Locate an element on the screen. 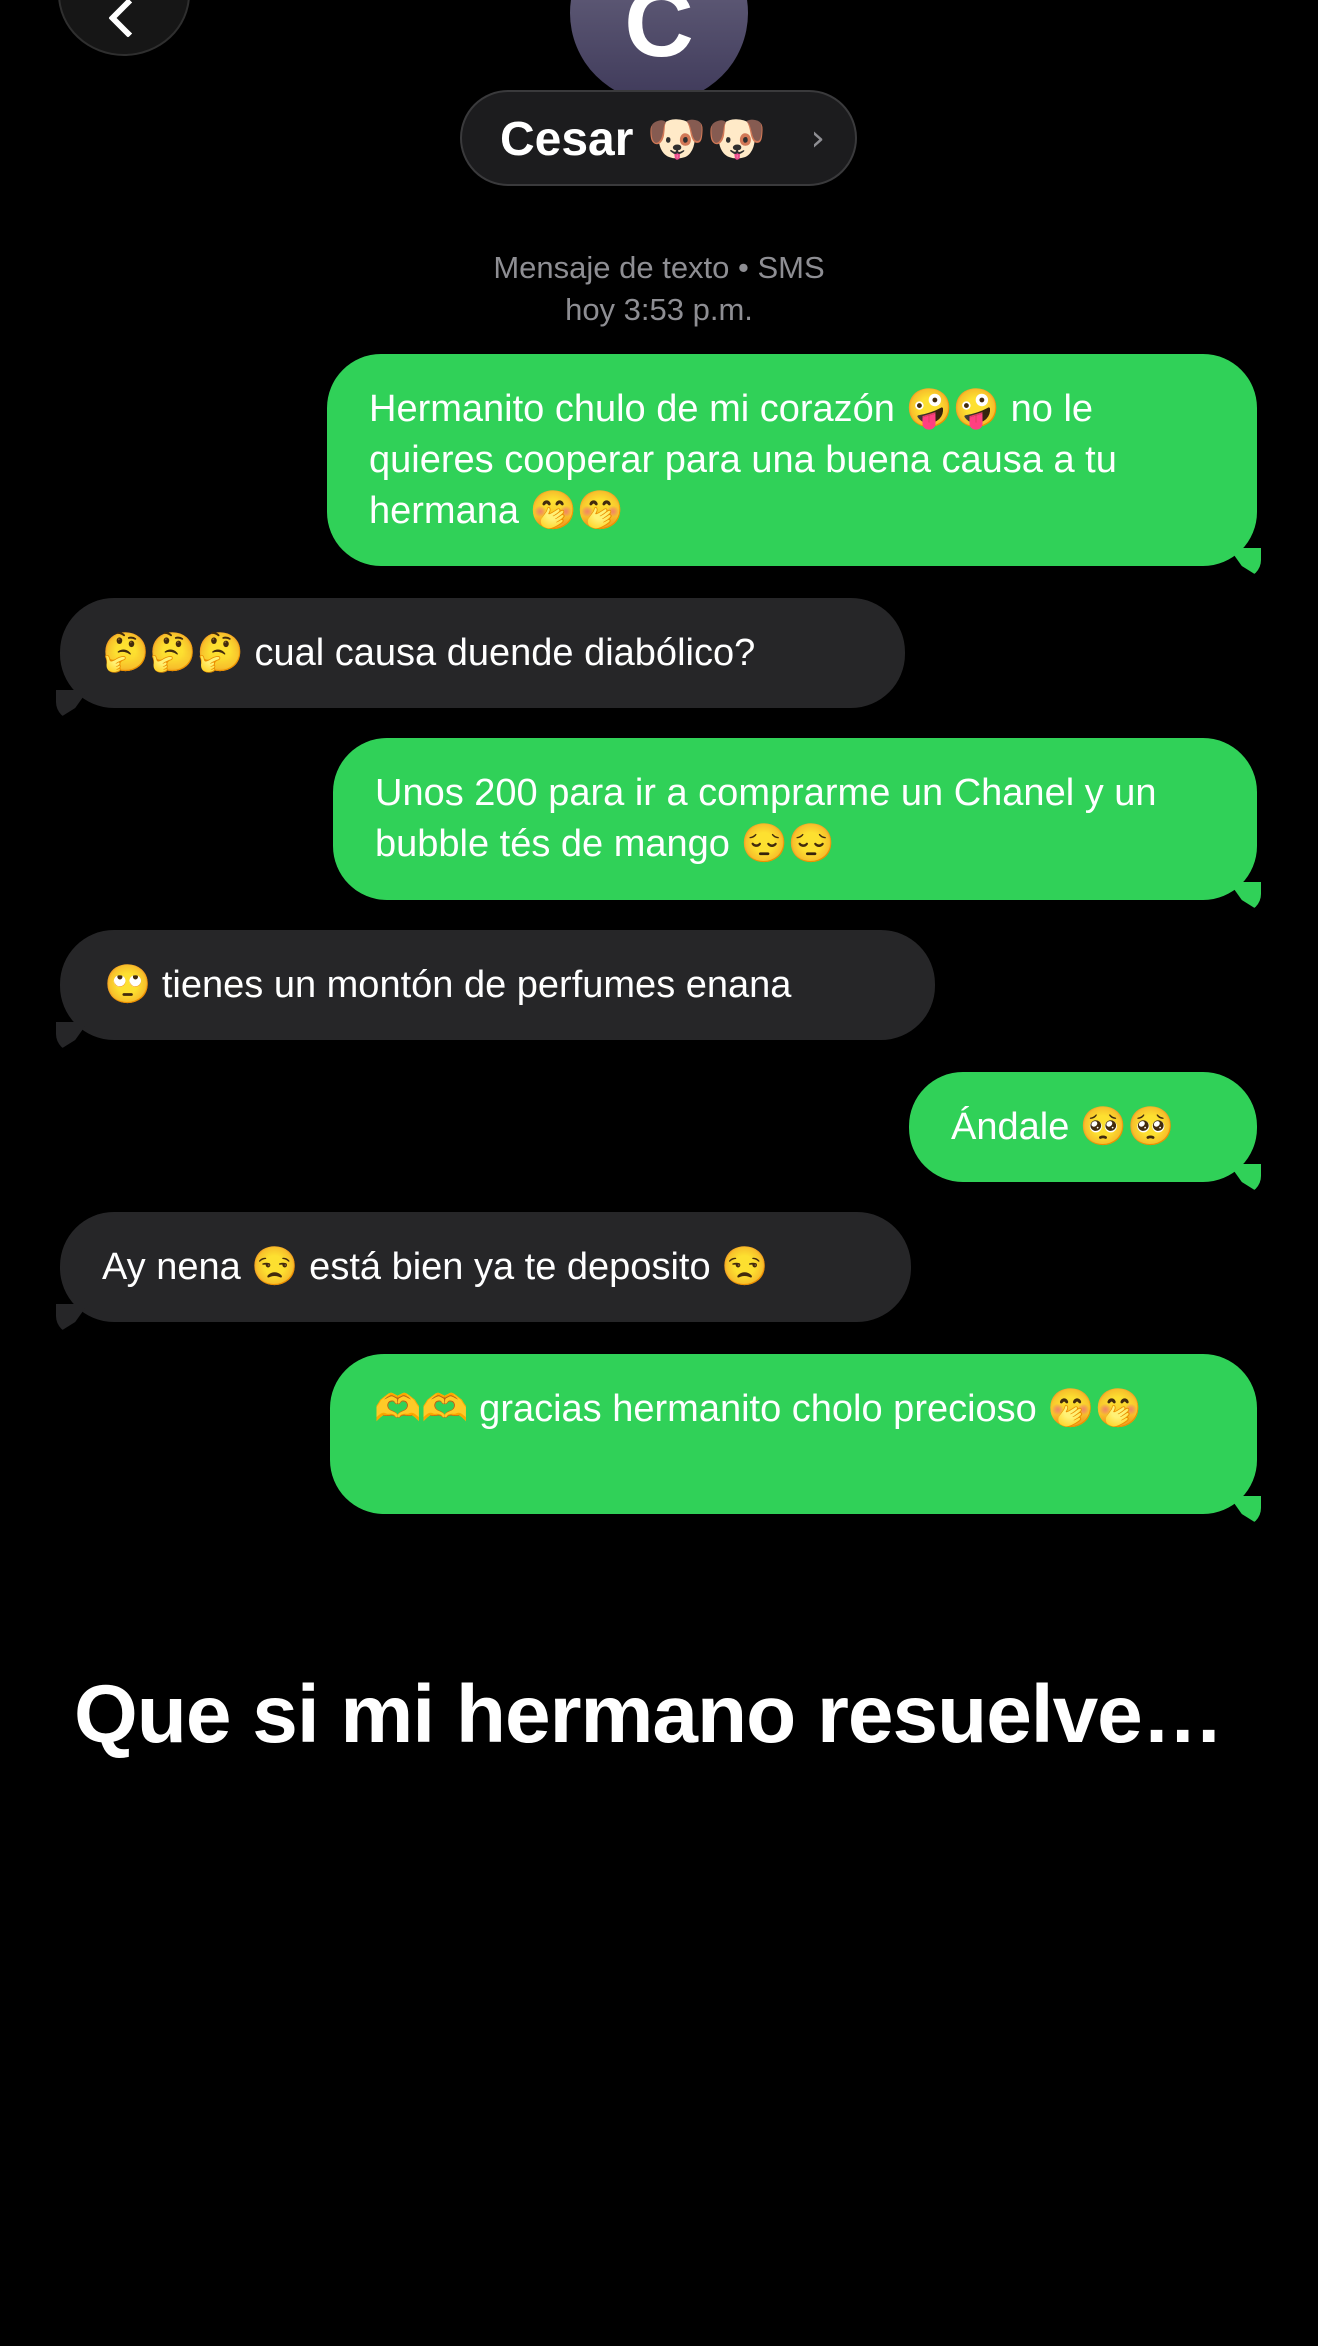  contact-name-button: Cesar 🐶🐶 › is located at coordinates (658, 138).